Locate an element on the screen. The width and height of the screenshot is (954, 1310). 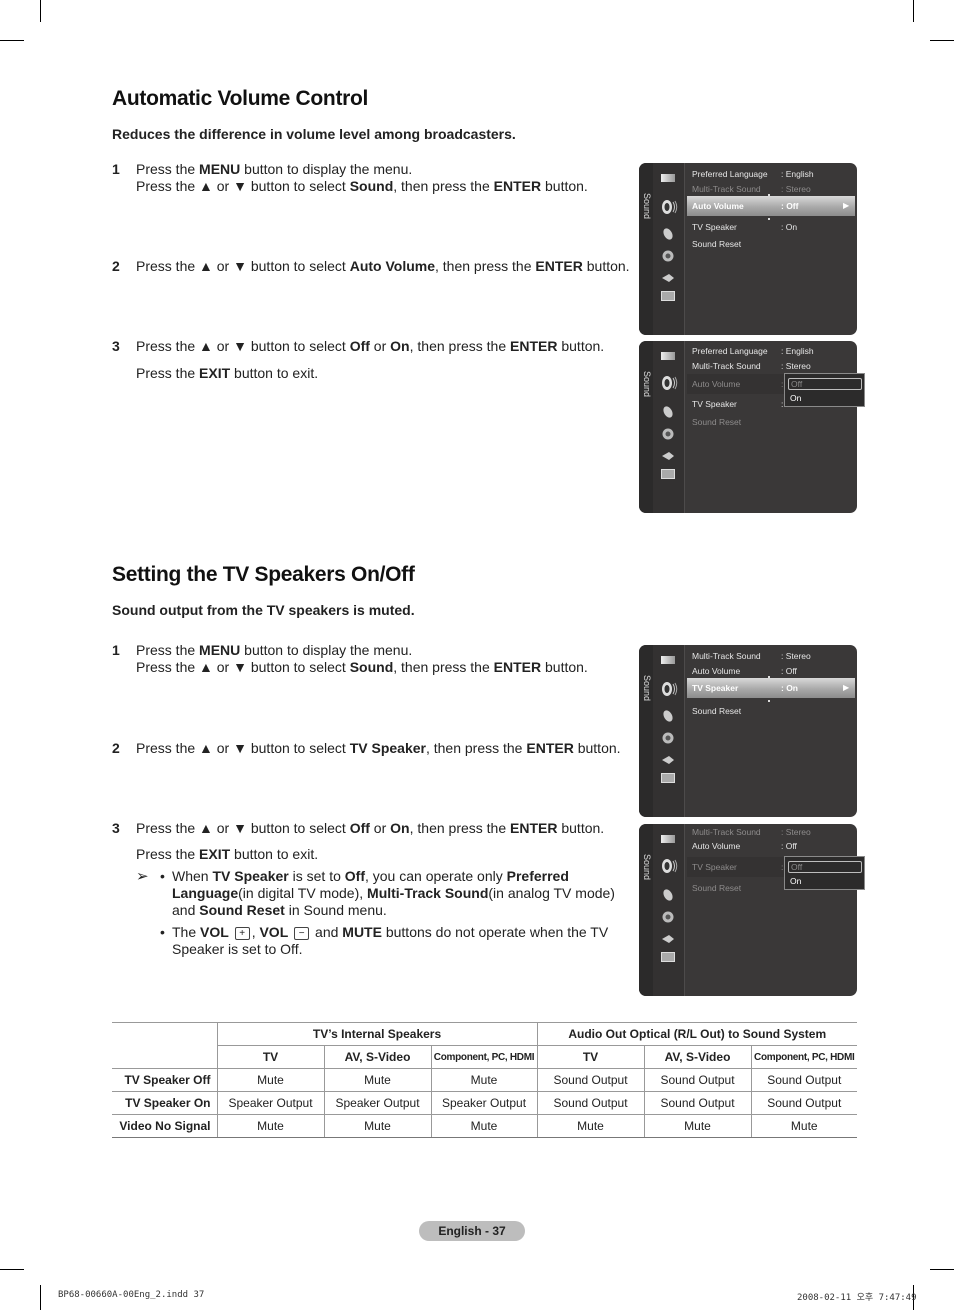
term-sound: Sound is located at coordinates (371, 186).